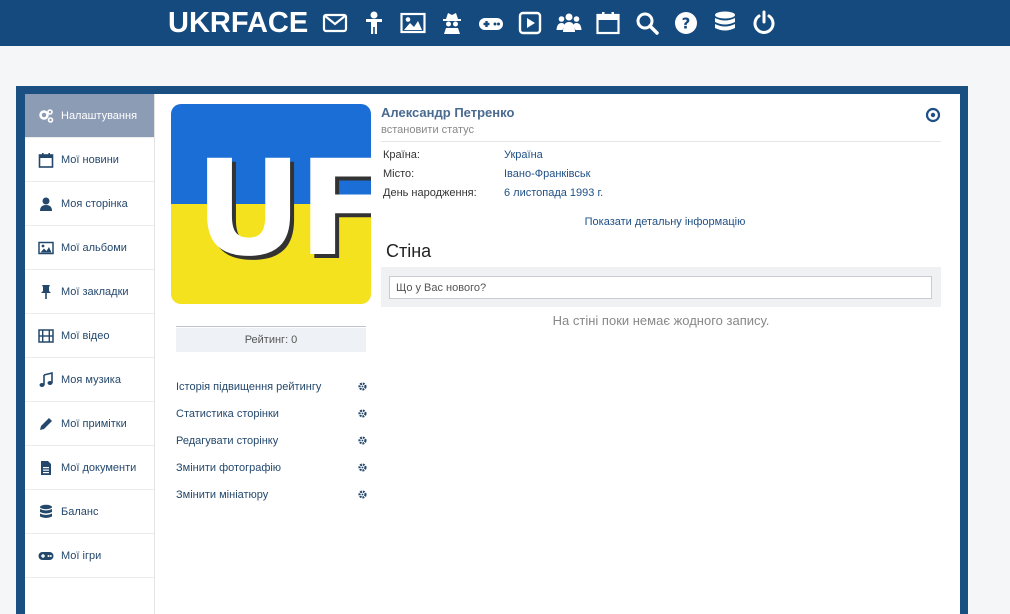  I want to click on show-details-link: Показати детальну інформацію, so click(665, 222).